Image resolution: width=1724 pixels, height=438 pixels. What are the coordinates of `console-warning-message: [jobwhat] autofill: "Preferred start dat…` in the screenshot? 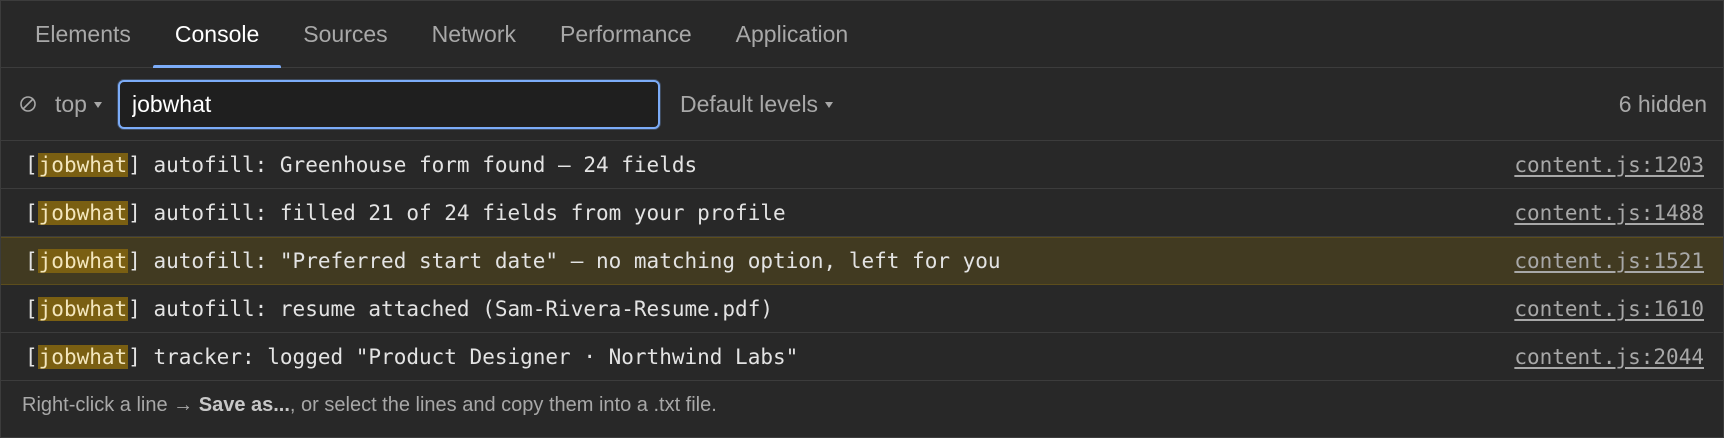 It's located at (862, 261).